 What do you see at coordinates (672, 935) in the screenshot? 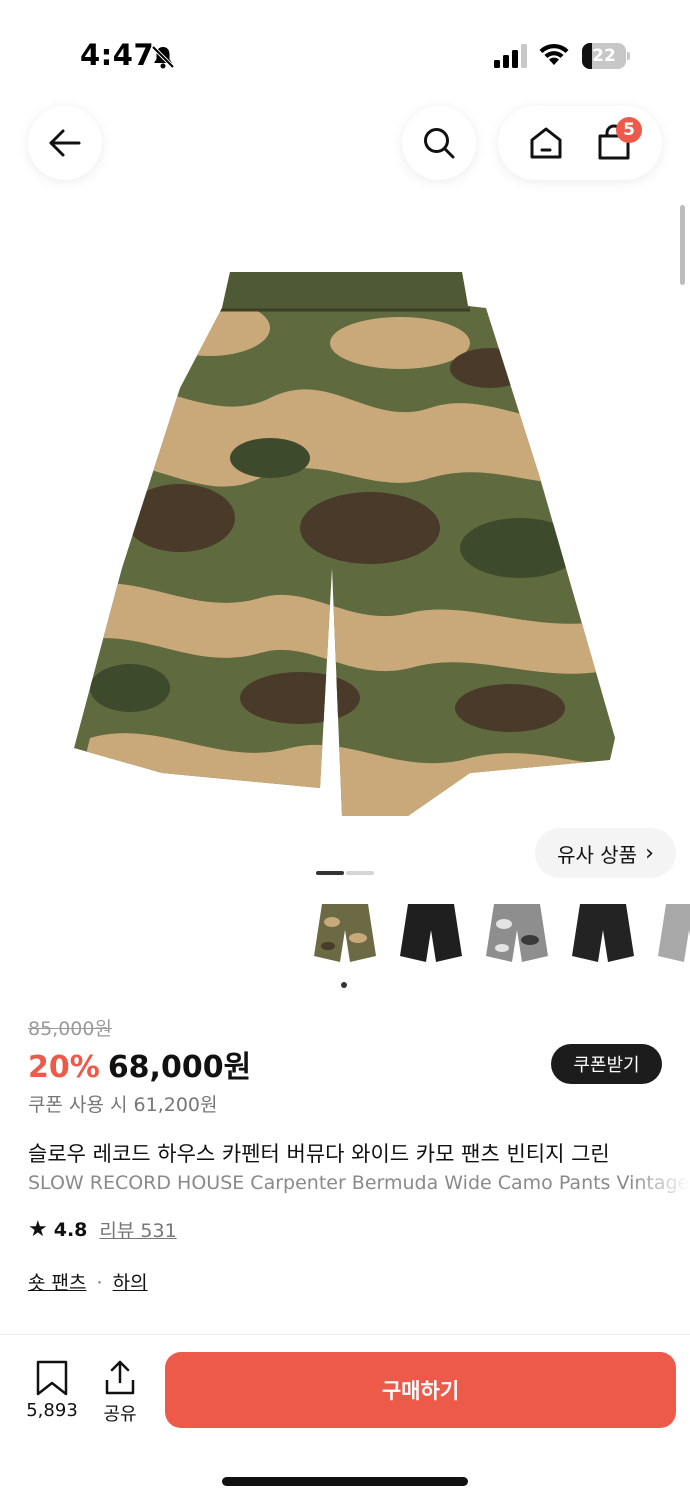
I see `thumbnail-gray` at bounding box center [672, 935].